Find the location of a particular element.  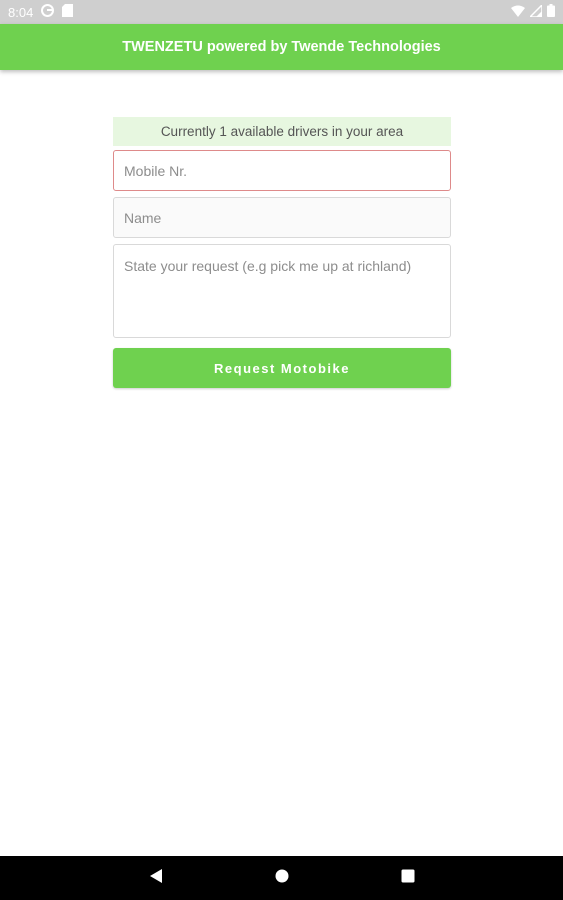

back-button is located at coordinates (156, 878).